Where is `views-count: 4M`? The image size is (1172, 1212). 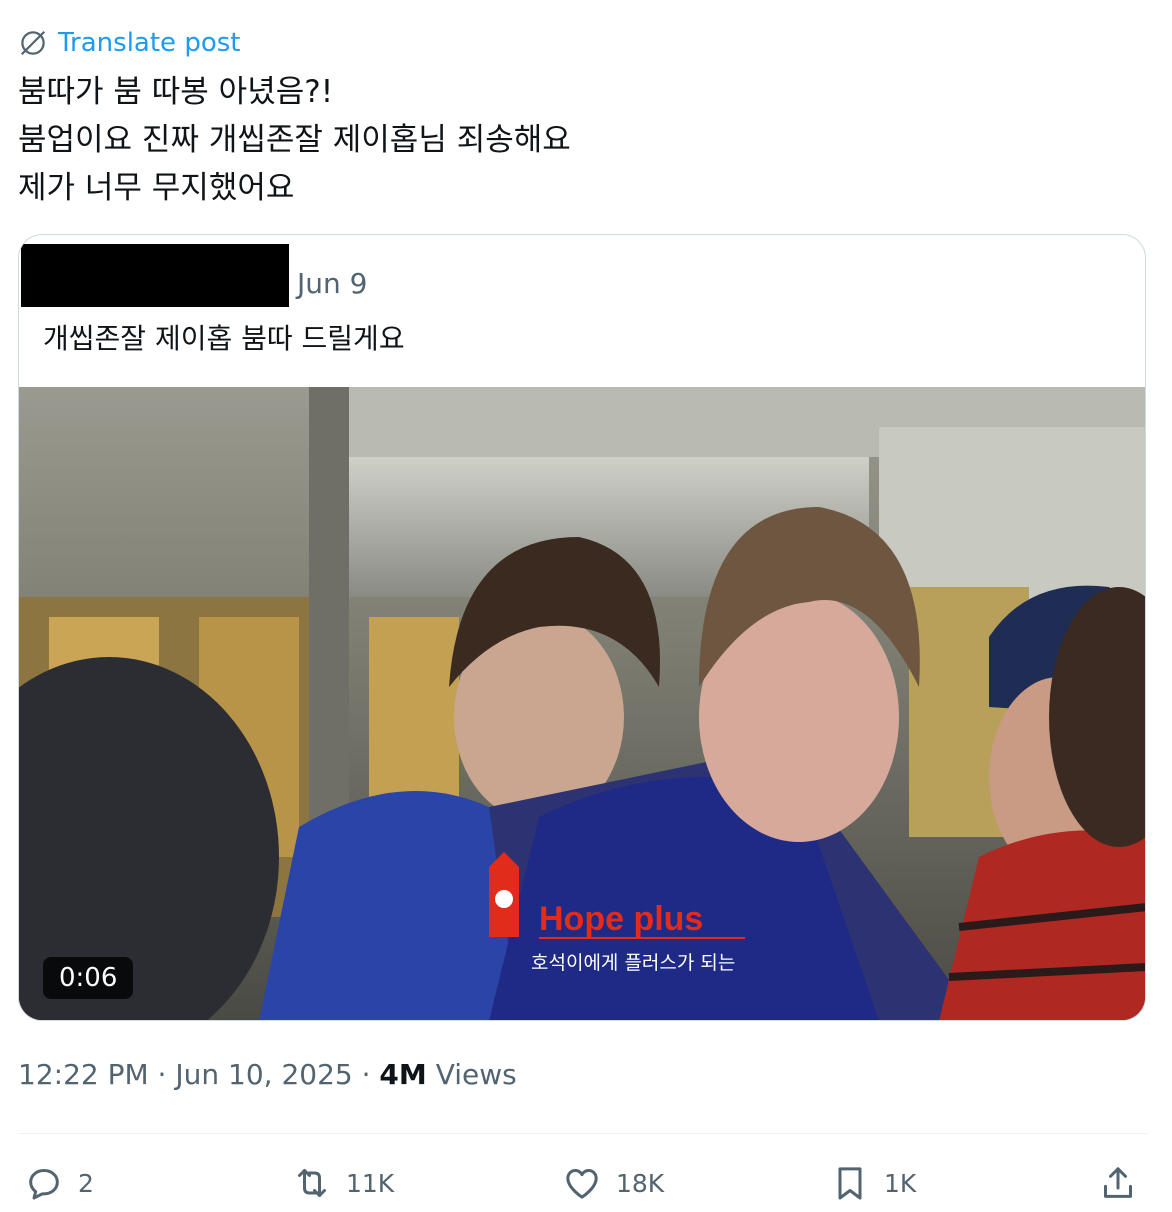
views-count: 4M is located at coordinates (403, 1074).